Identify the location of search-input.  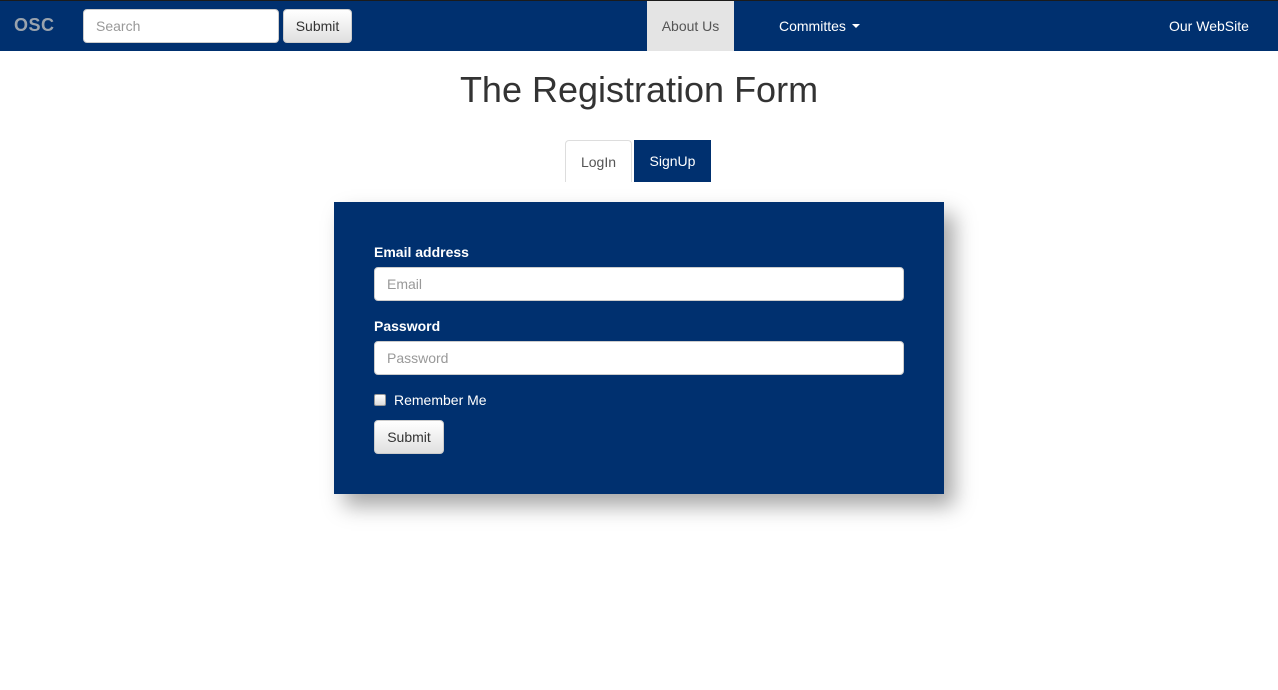
(181, 26).